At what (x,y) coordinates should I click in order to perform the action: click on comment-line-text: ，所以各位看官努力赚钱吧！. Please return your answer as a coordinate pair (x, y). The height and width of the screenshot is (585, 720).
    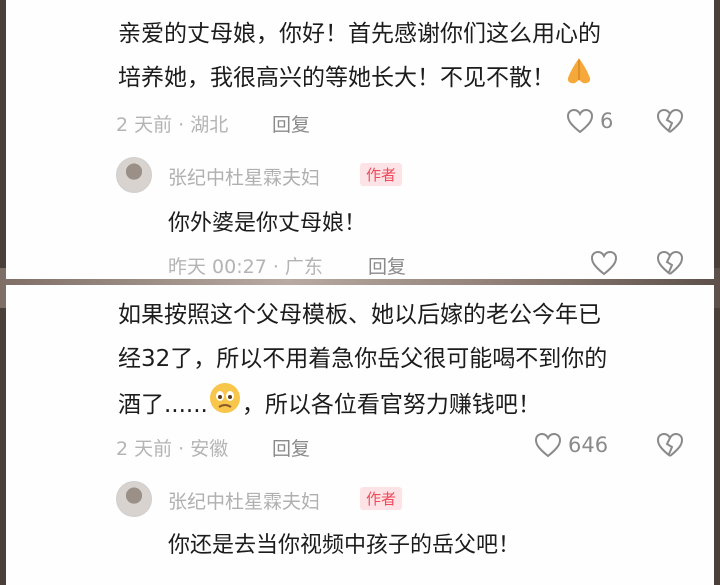
    Looking at the image, I should click on (391, 405).